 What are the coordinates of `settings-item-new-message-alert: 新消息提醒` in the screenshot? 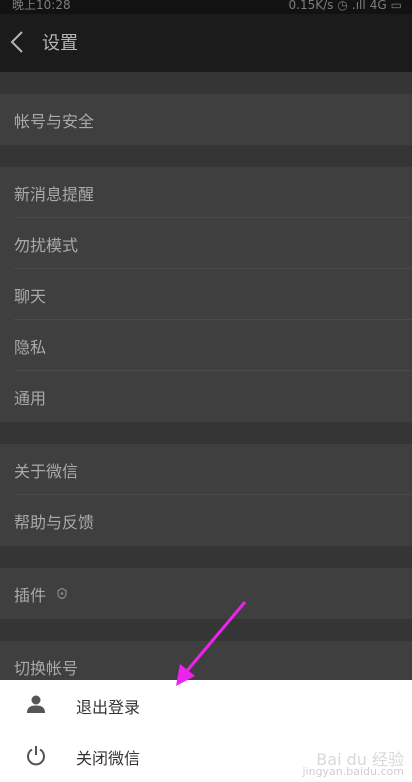 It's located at (206, 192).